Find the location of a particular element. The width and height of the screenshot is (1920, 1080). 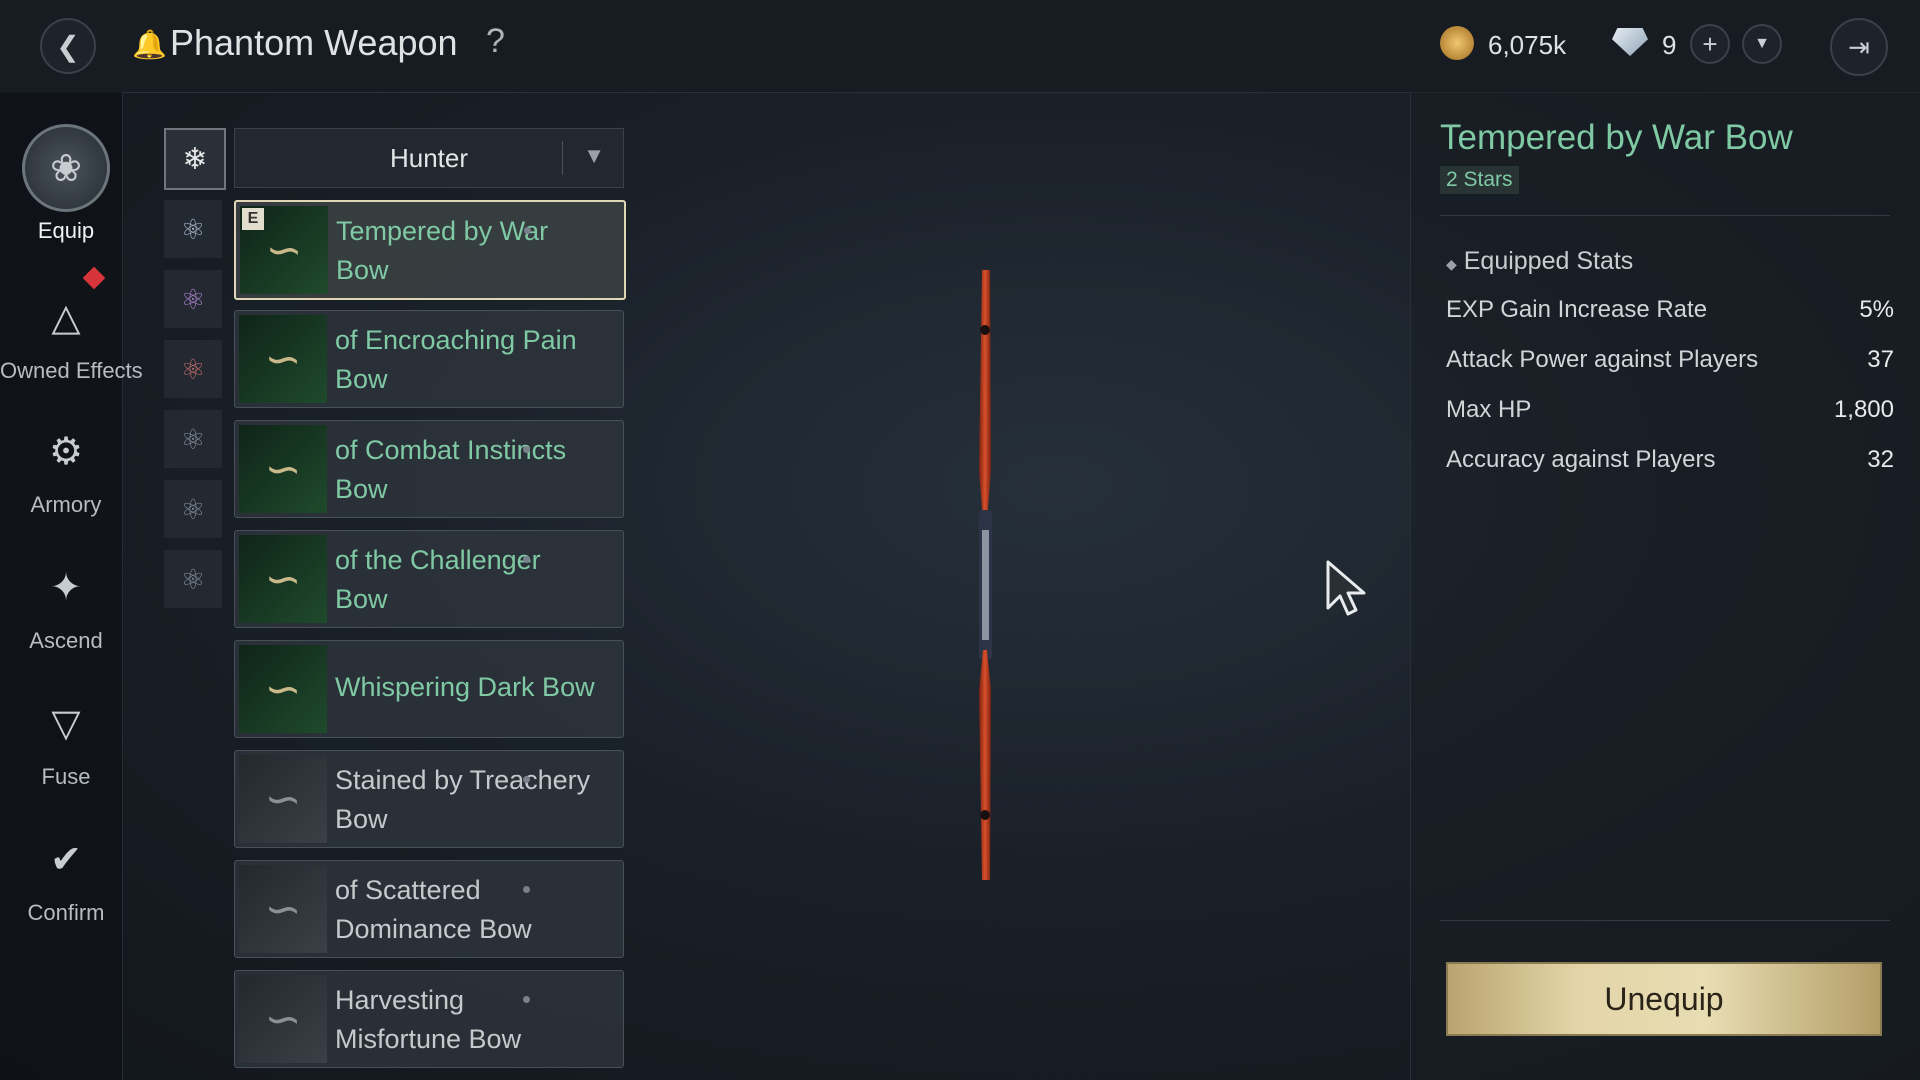

nav-label: Armory is located at coordinates (66, 504).